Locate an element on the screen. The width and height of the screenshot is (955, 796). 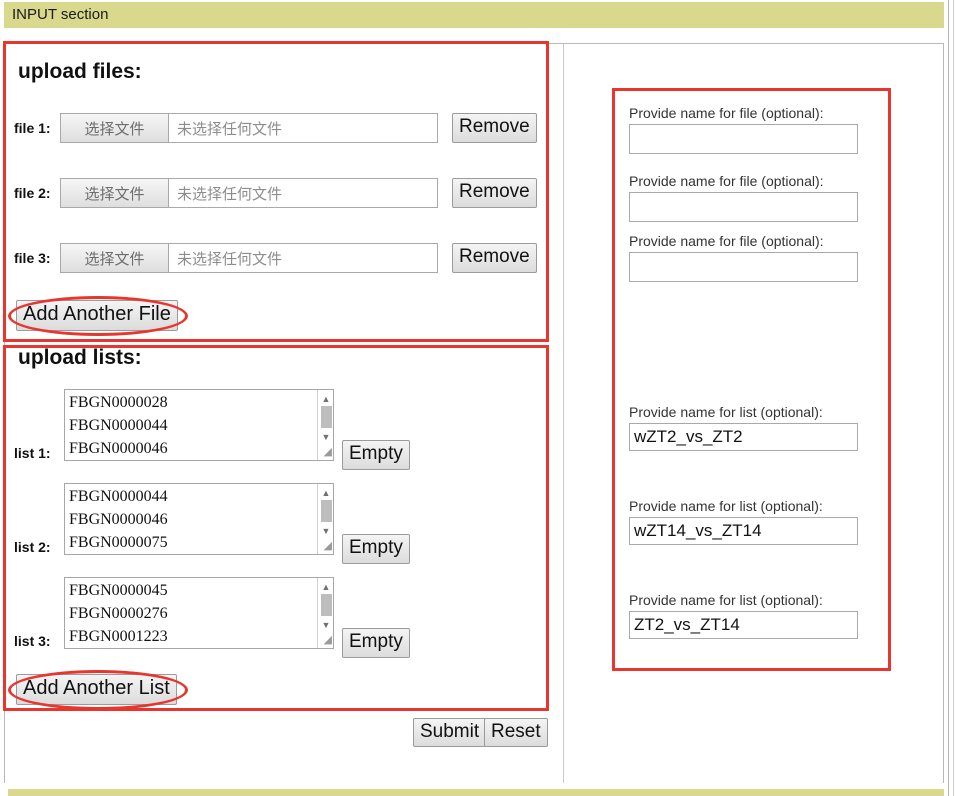
file-row-label: file 2: is located at coordinates (32, 193).